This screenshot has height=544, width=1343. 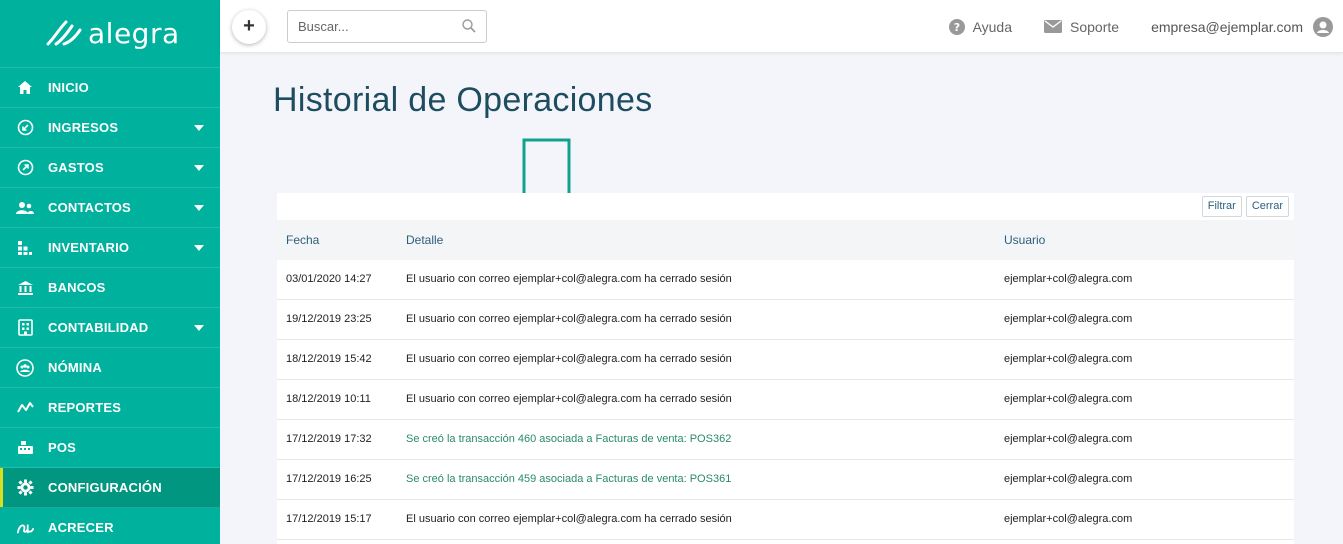 What do you see at coordinates (68, 87) in the screenshot?
I see `sidebar-item-label: INICIO` at bounding box center [68, 87].